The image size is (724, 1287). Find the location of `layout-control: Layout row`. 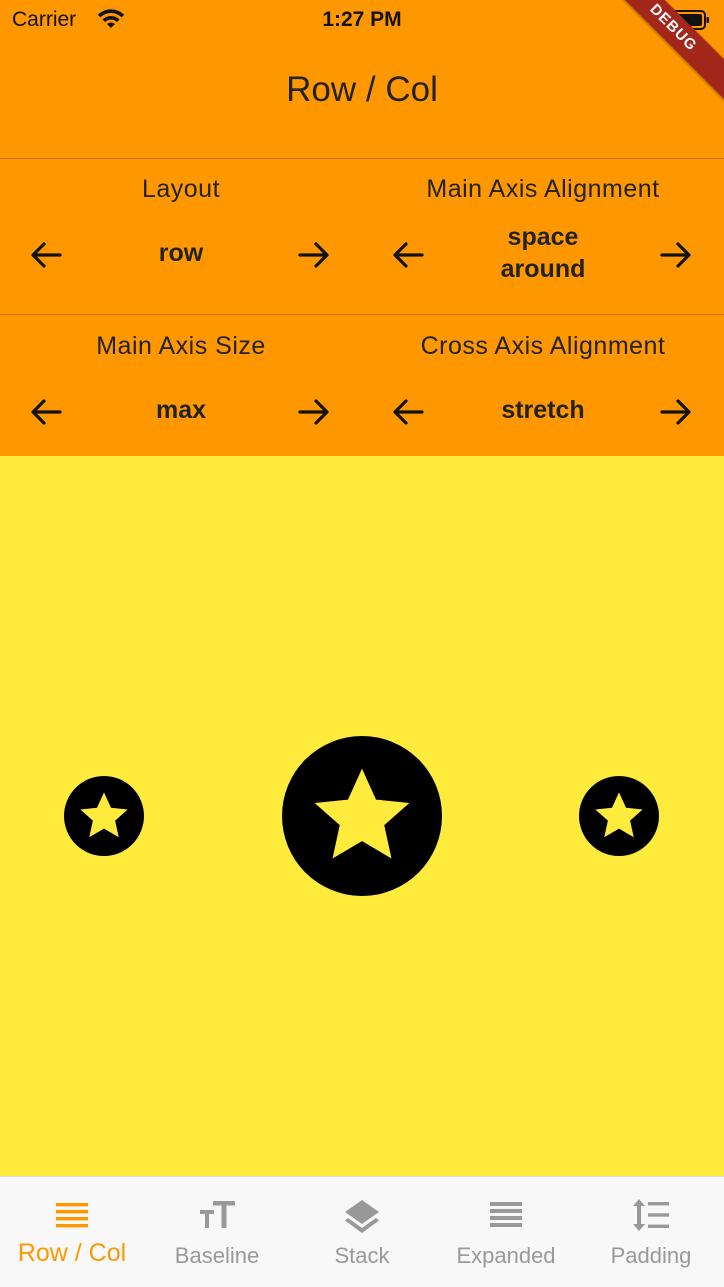

layout-control: Layout row is located at coordinates (181, 229).